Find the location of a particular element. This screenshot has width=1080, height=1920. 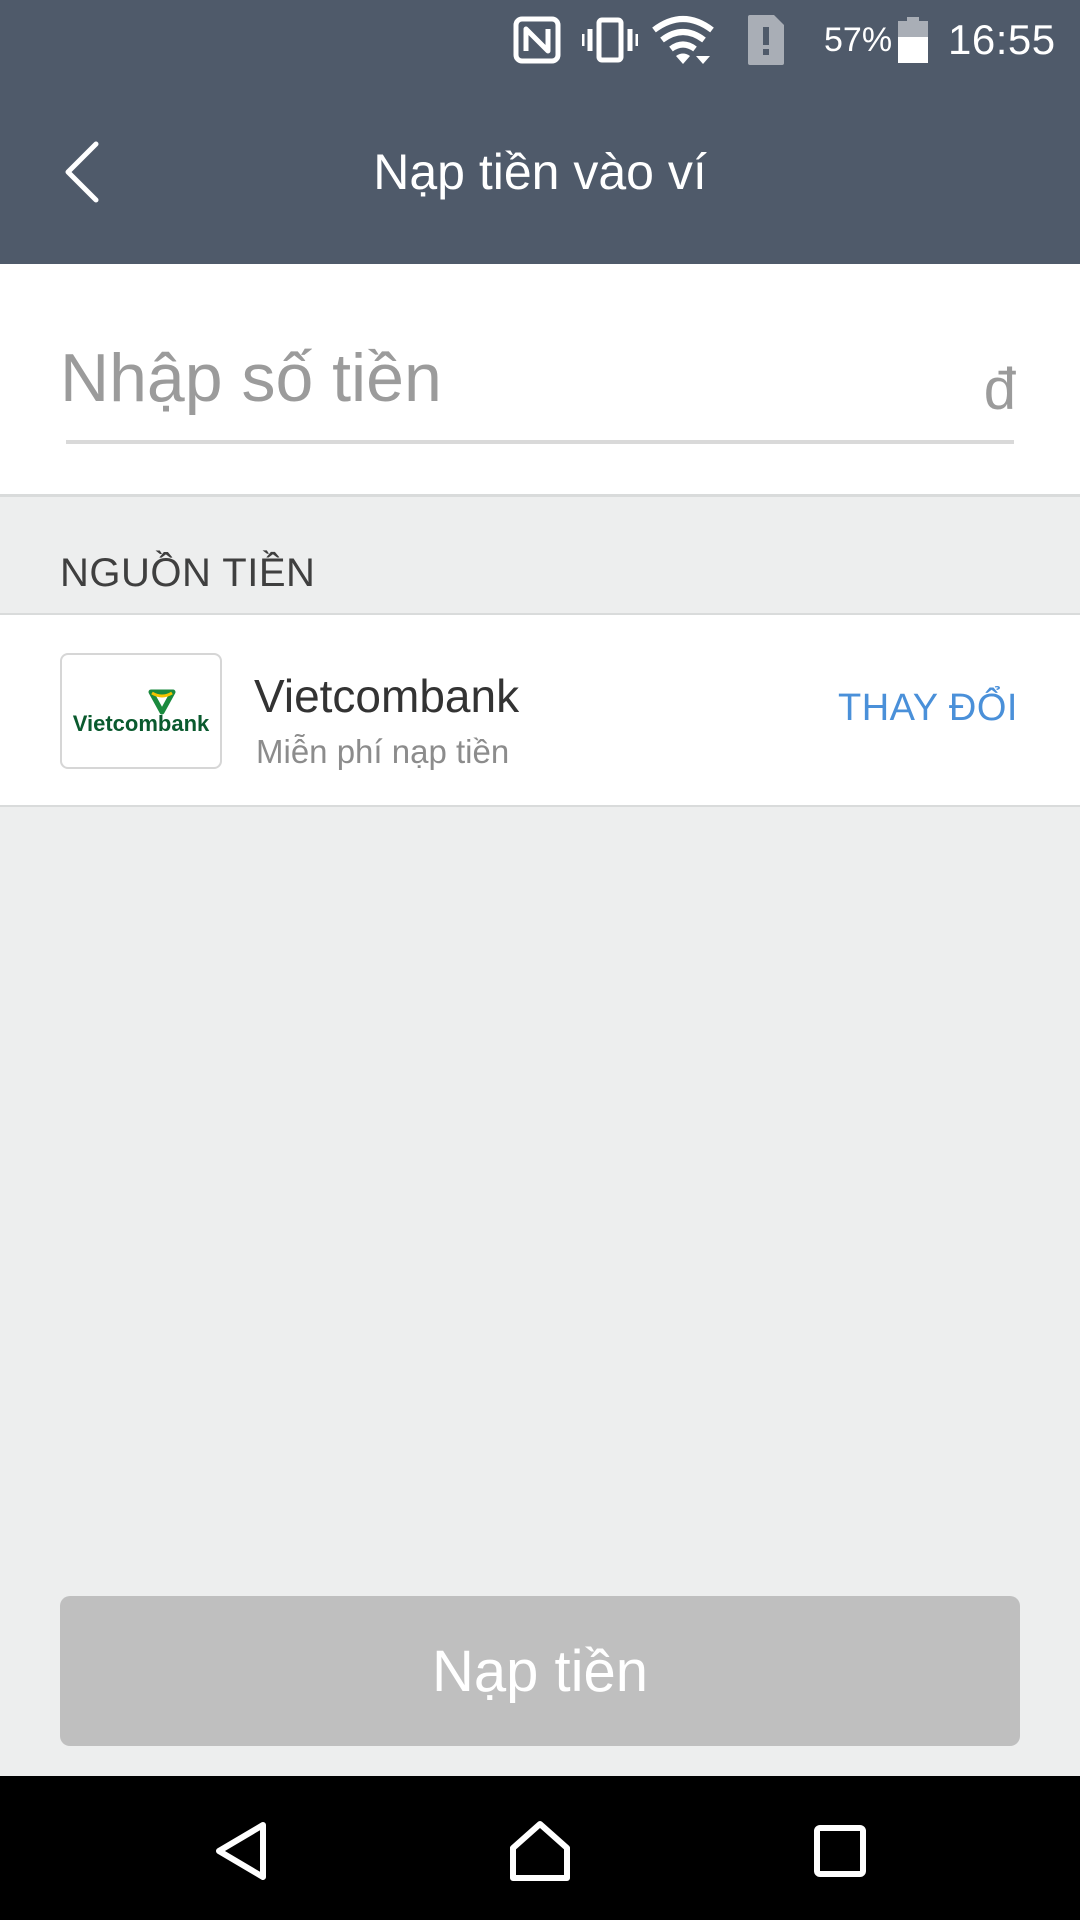

nav-recents-button is located at coordinates (840, 1851).